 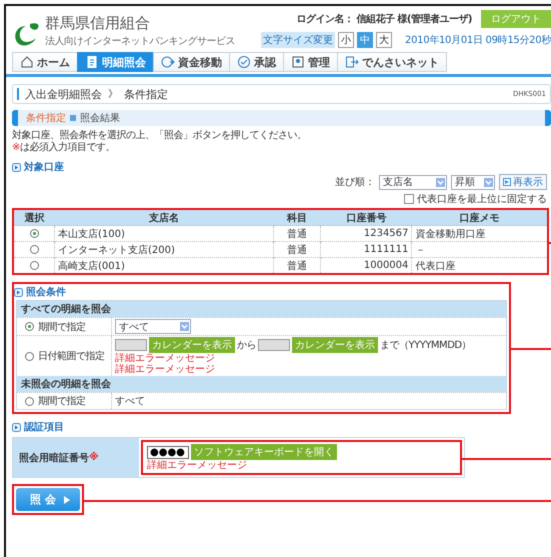 What do you see at coordinates (256, 62) in the screenshot?
I see `nav-tab: 承認` at bounding box center [256, 62].